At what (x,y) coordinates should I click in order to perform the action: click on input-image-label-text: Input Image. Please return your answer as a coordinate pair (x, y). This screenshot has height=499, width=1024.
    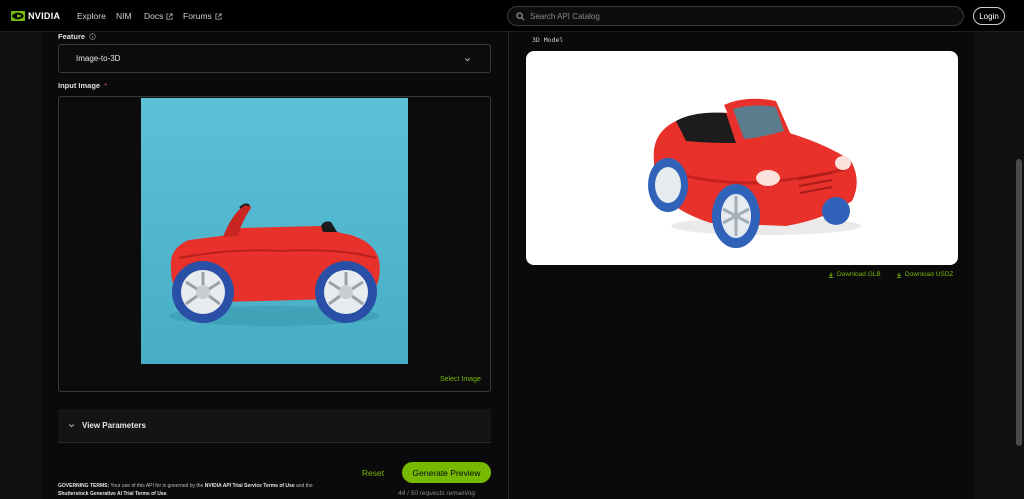
    Looking at the image, I should click on (79, 85).